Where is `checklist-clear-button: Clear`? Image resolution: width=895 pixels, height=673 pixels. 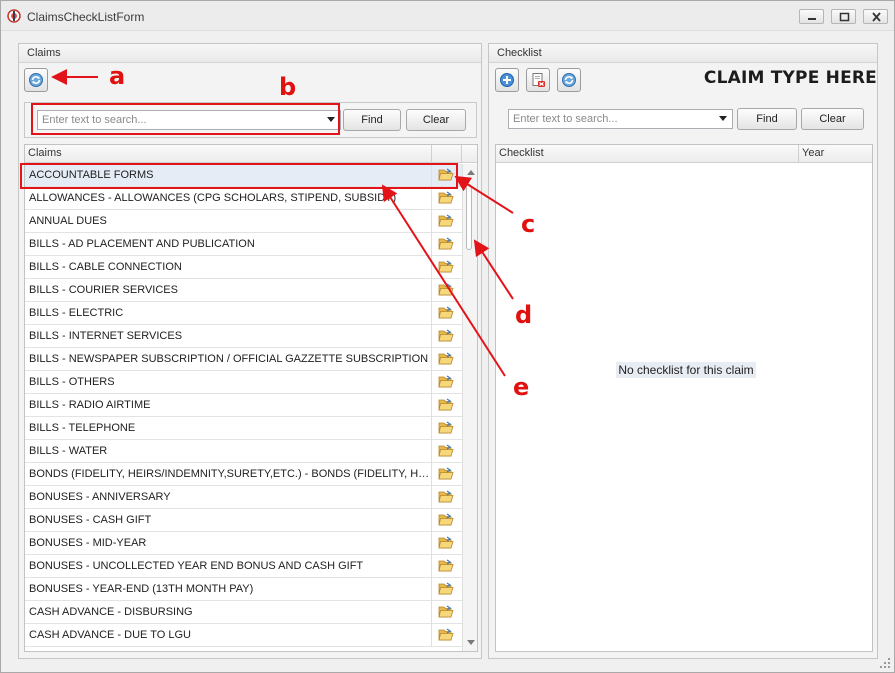 checklist-clear-button: Clear is located at coordinates (832, 119).